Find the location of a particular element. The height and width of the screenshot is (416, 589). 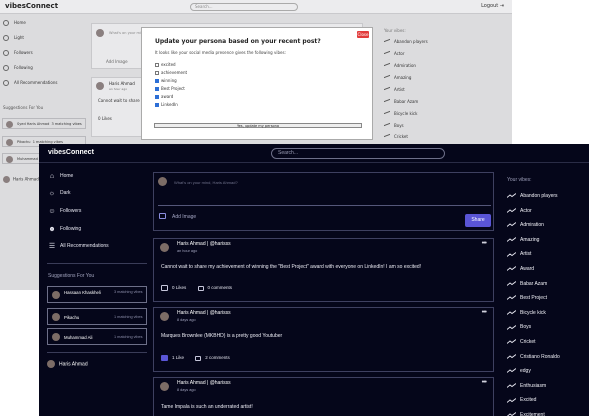

vibe-item: Boys is located at coordinates (519, 327).